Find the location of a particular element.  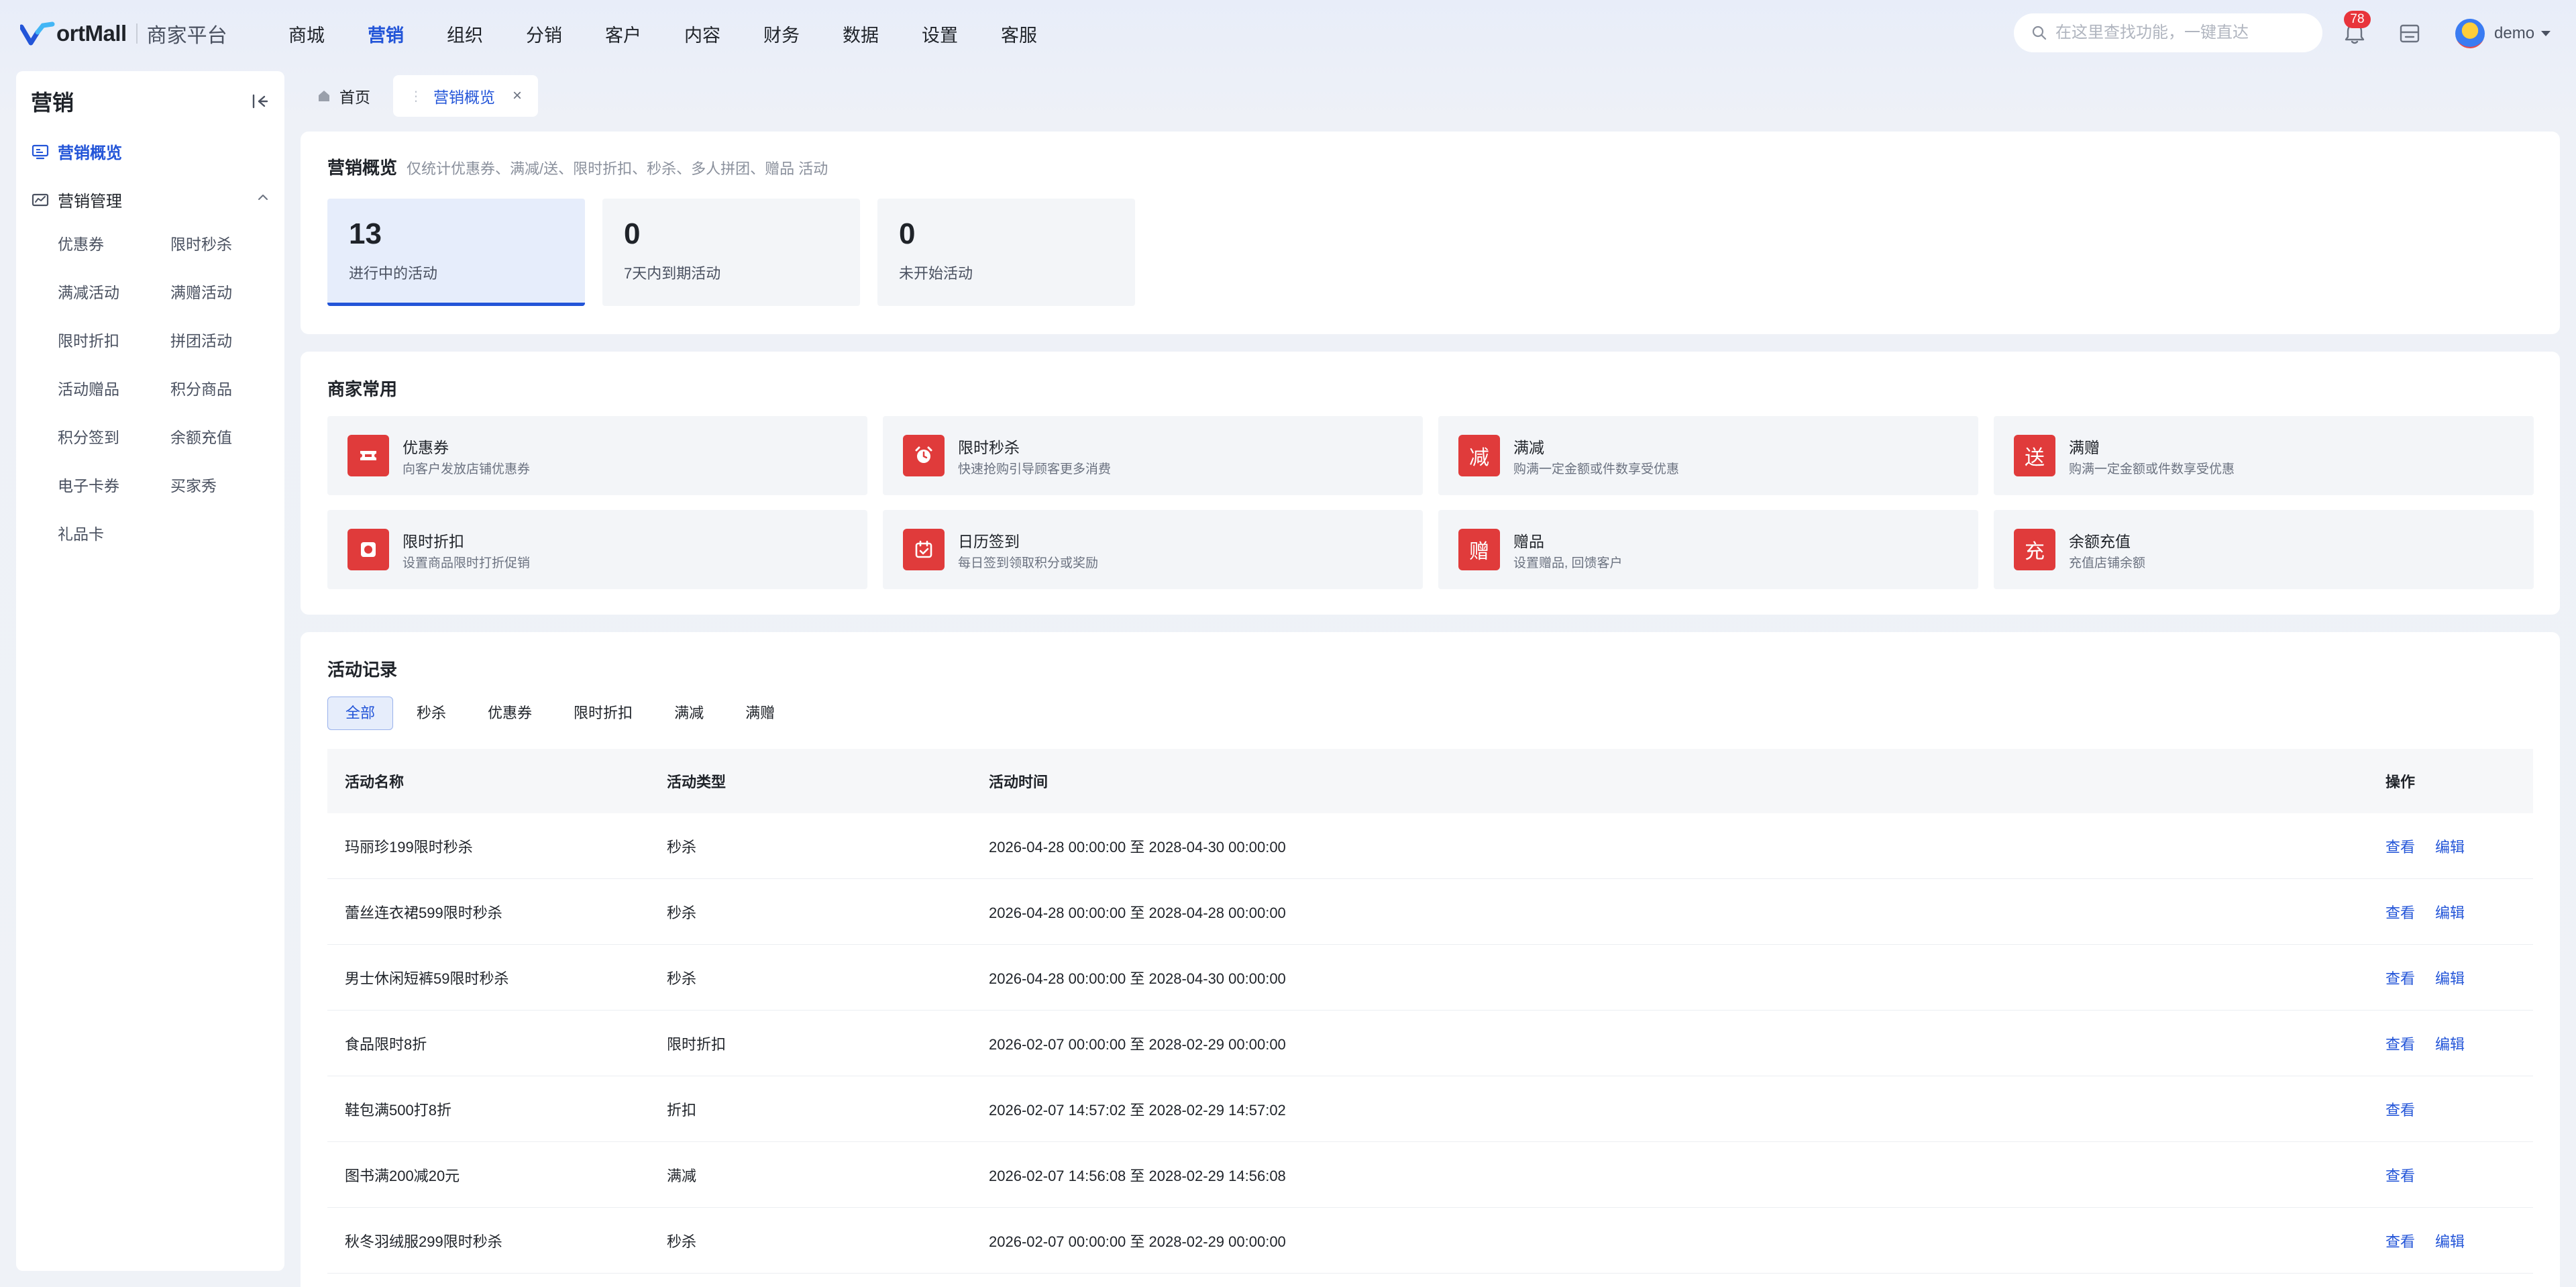

nav-item-mall: 商城 is located at coordinates (306, 34).